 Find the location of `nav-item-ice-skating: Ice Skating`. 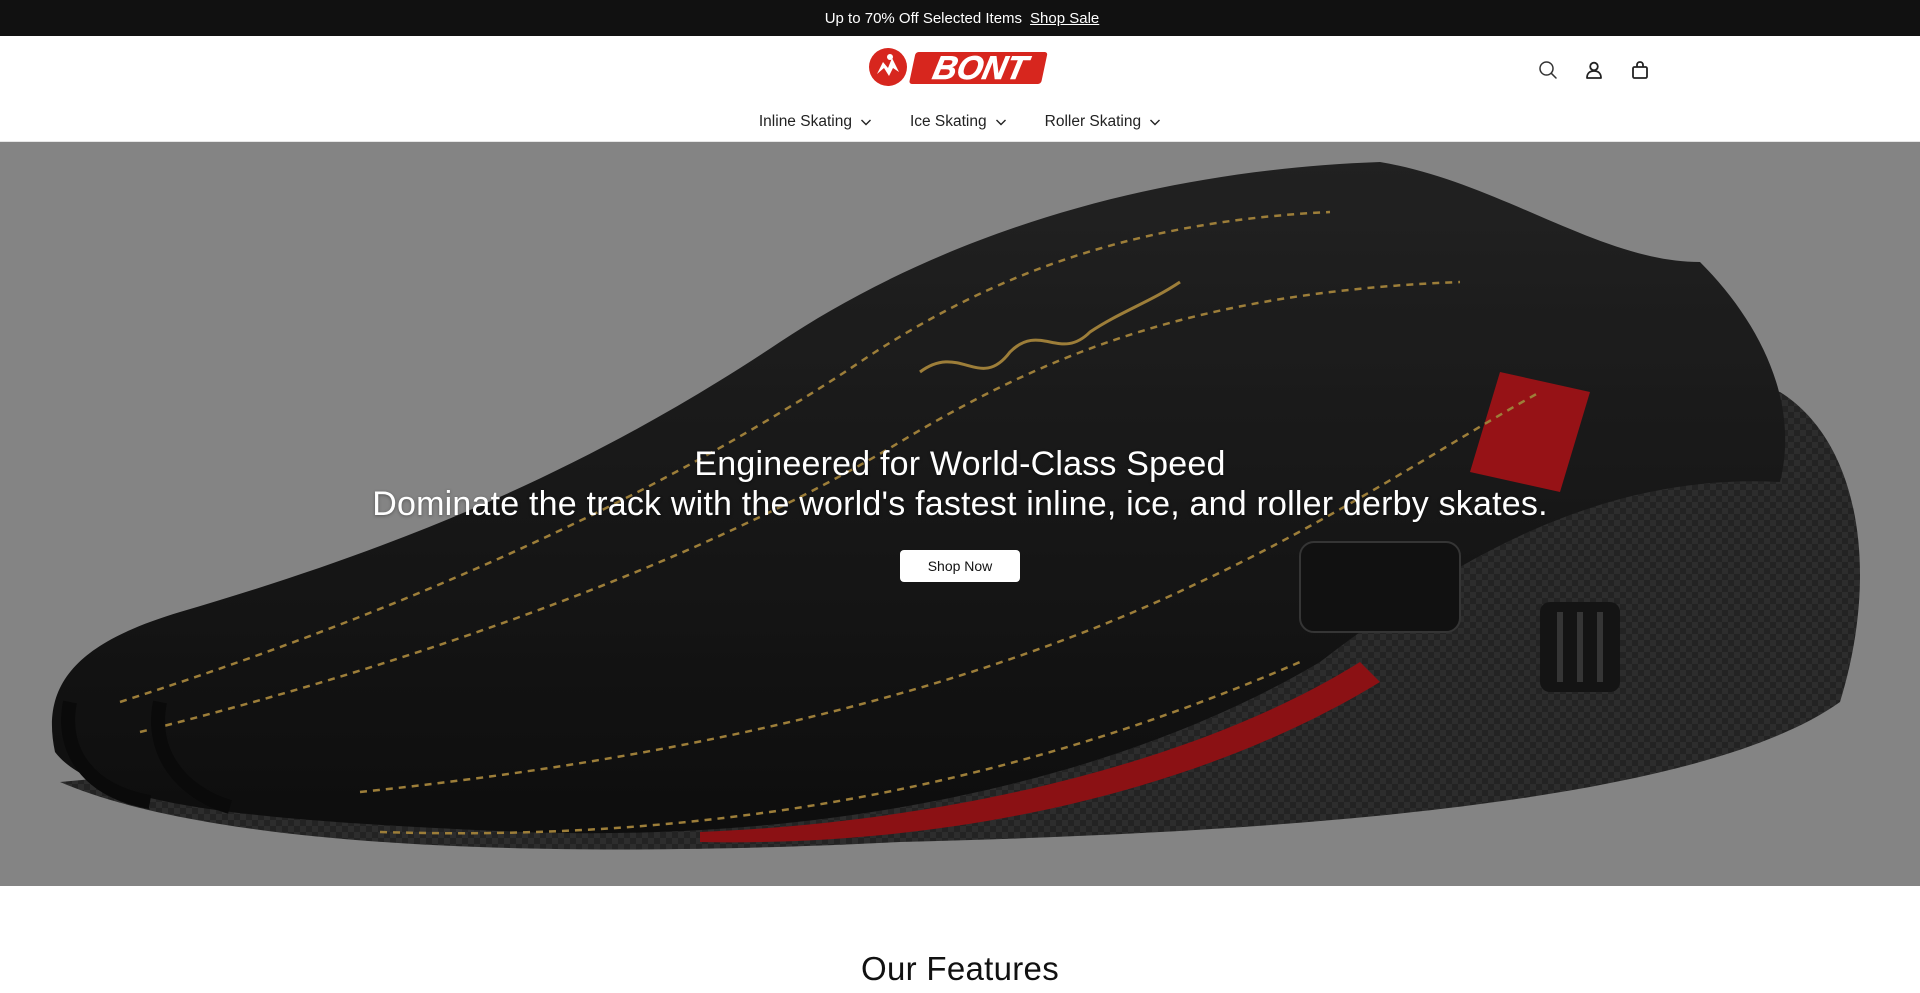

nav-item-ice-skating: Ice Skating is located at coordinates (958, 122).